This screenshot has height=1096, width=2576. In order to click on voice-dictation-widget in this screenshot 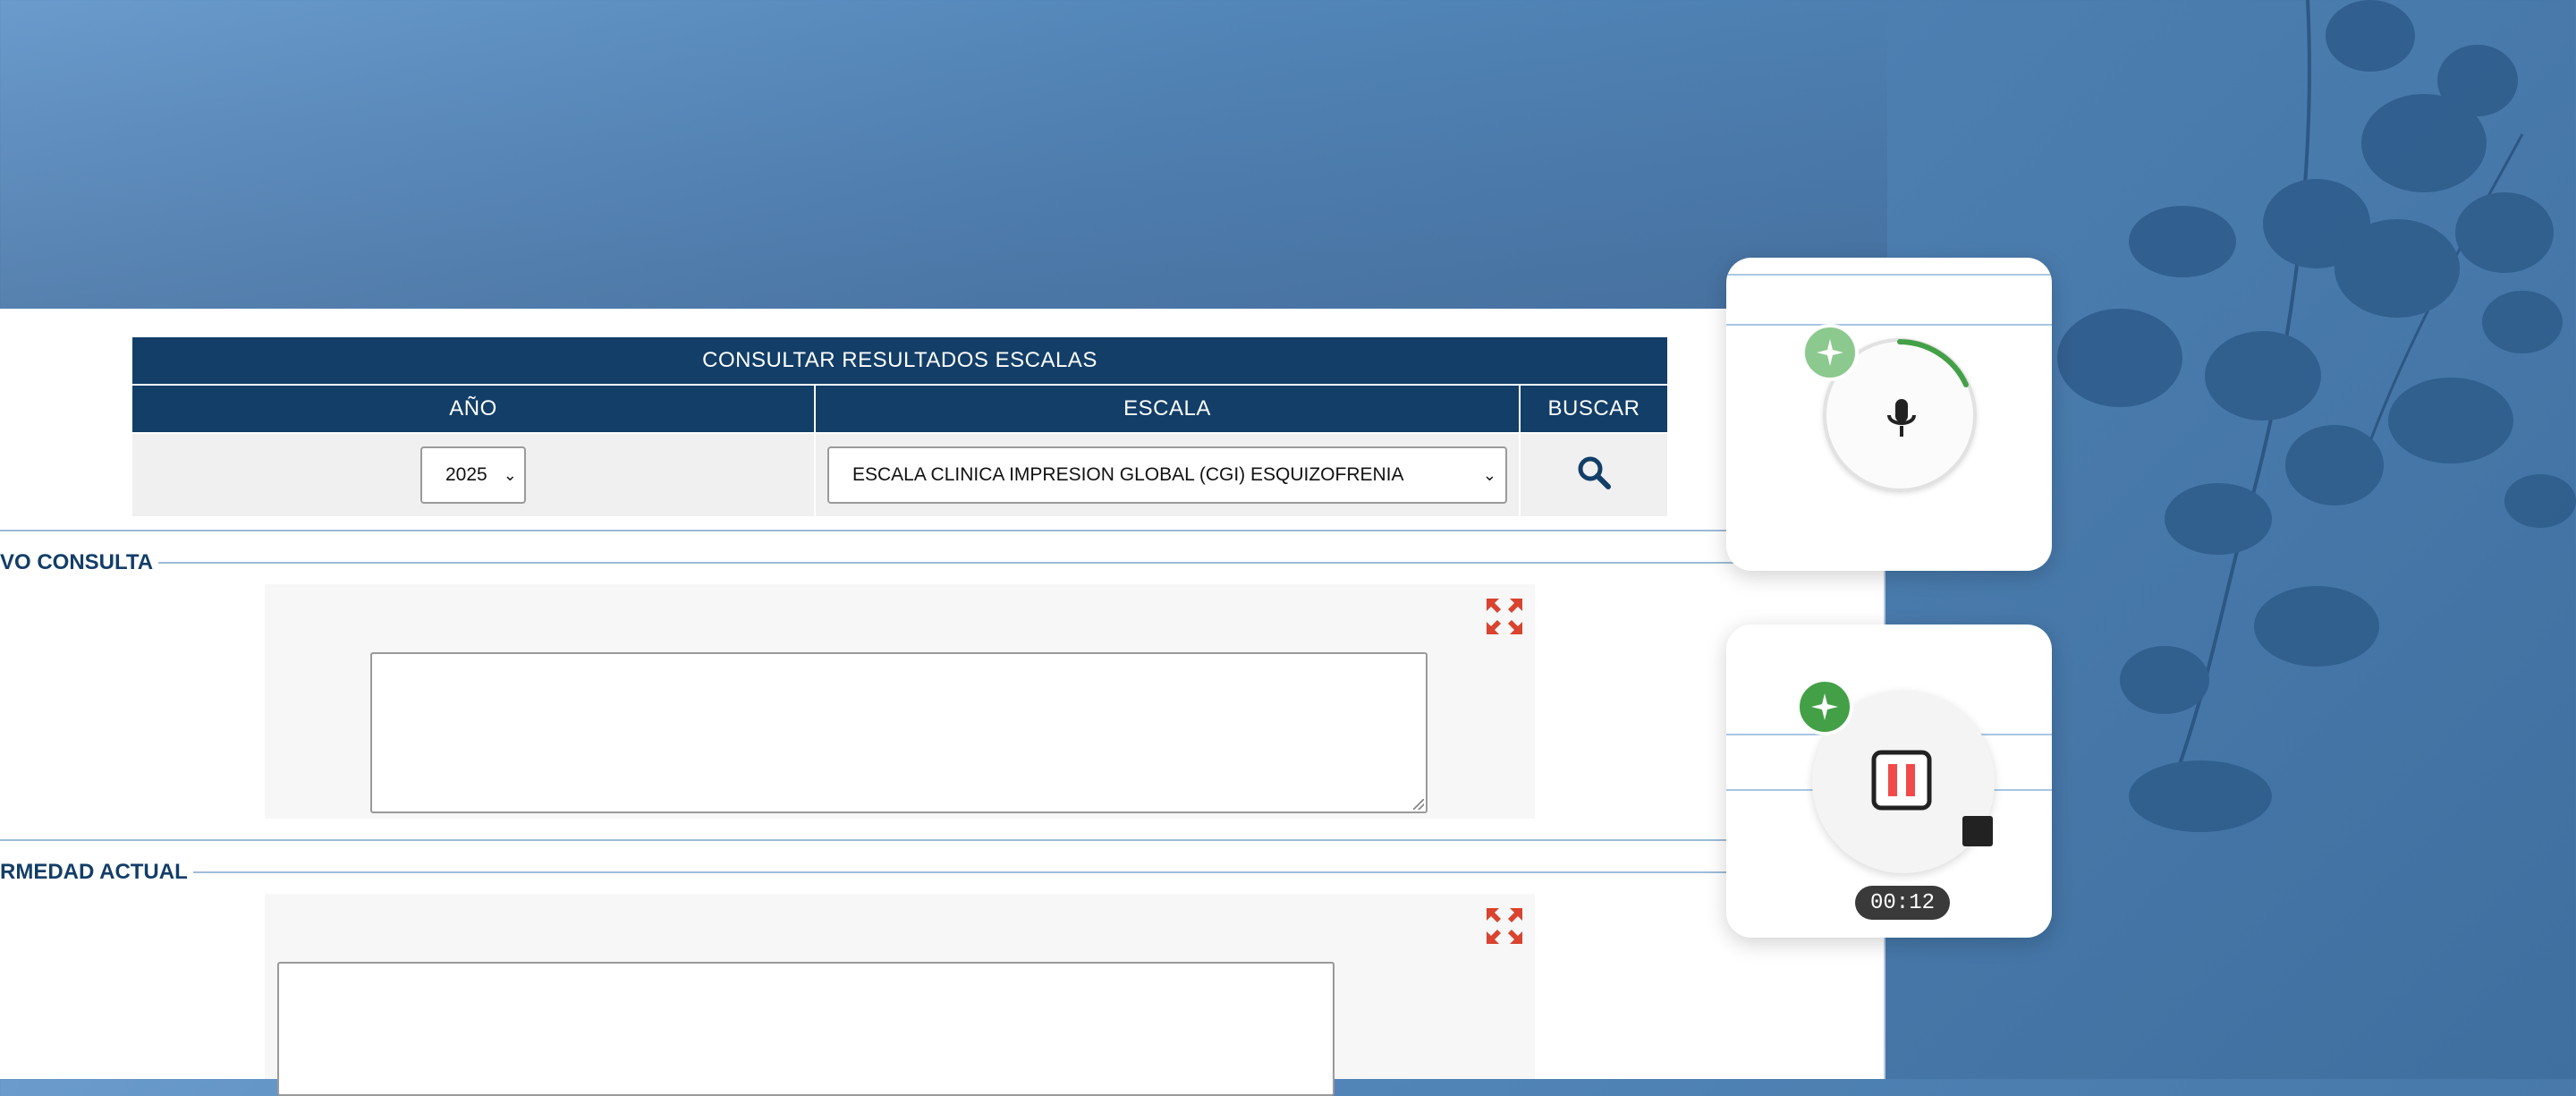, I will do `click(1889, 414)`.